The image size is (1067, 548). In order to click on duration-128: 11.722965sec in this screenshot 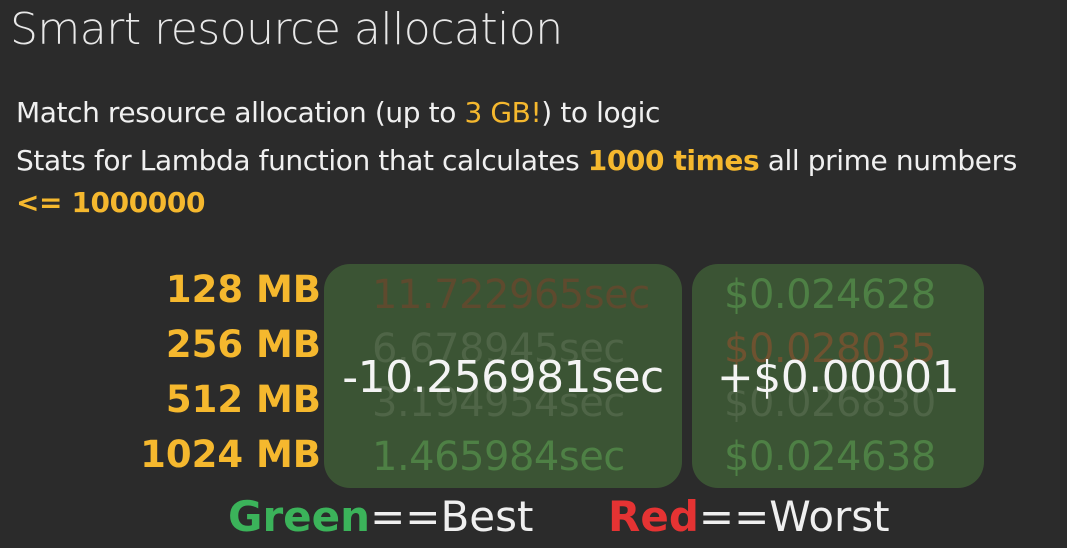, I will do `click(511, 295)`.